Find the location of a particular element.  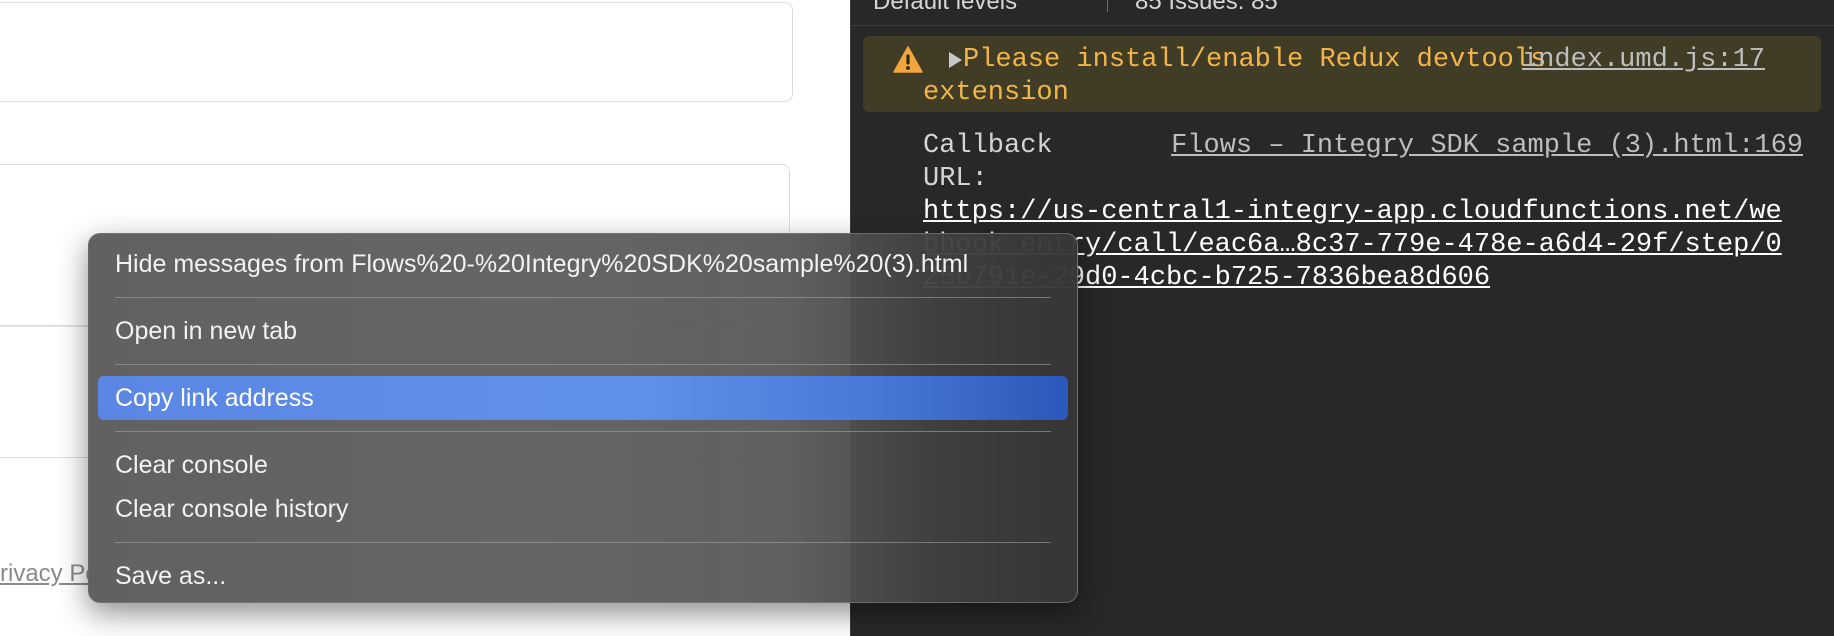

log-levels-dropdown: Default levels is located at coordinates (945, 8).